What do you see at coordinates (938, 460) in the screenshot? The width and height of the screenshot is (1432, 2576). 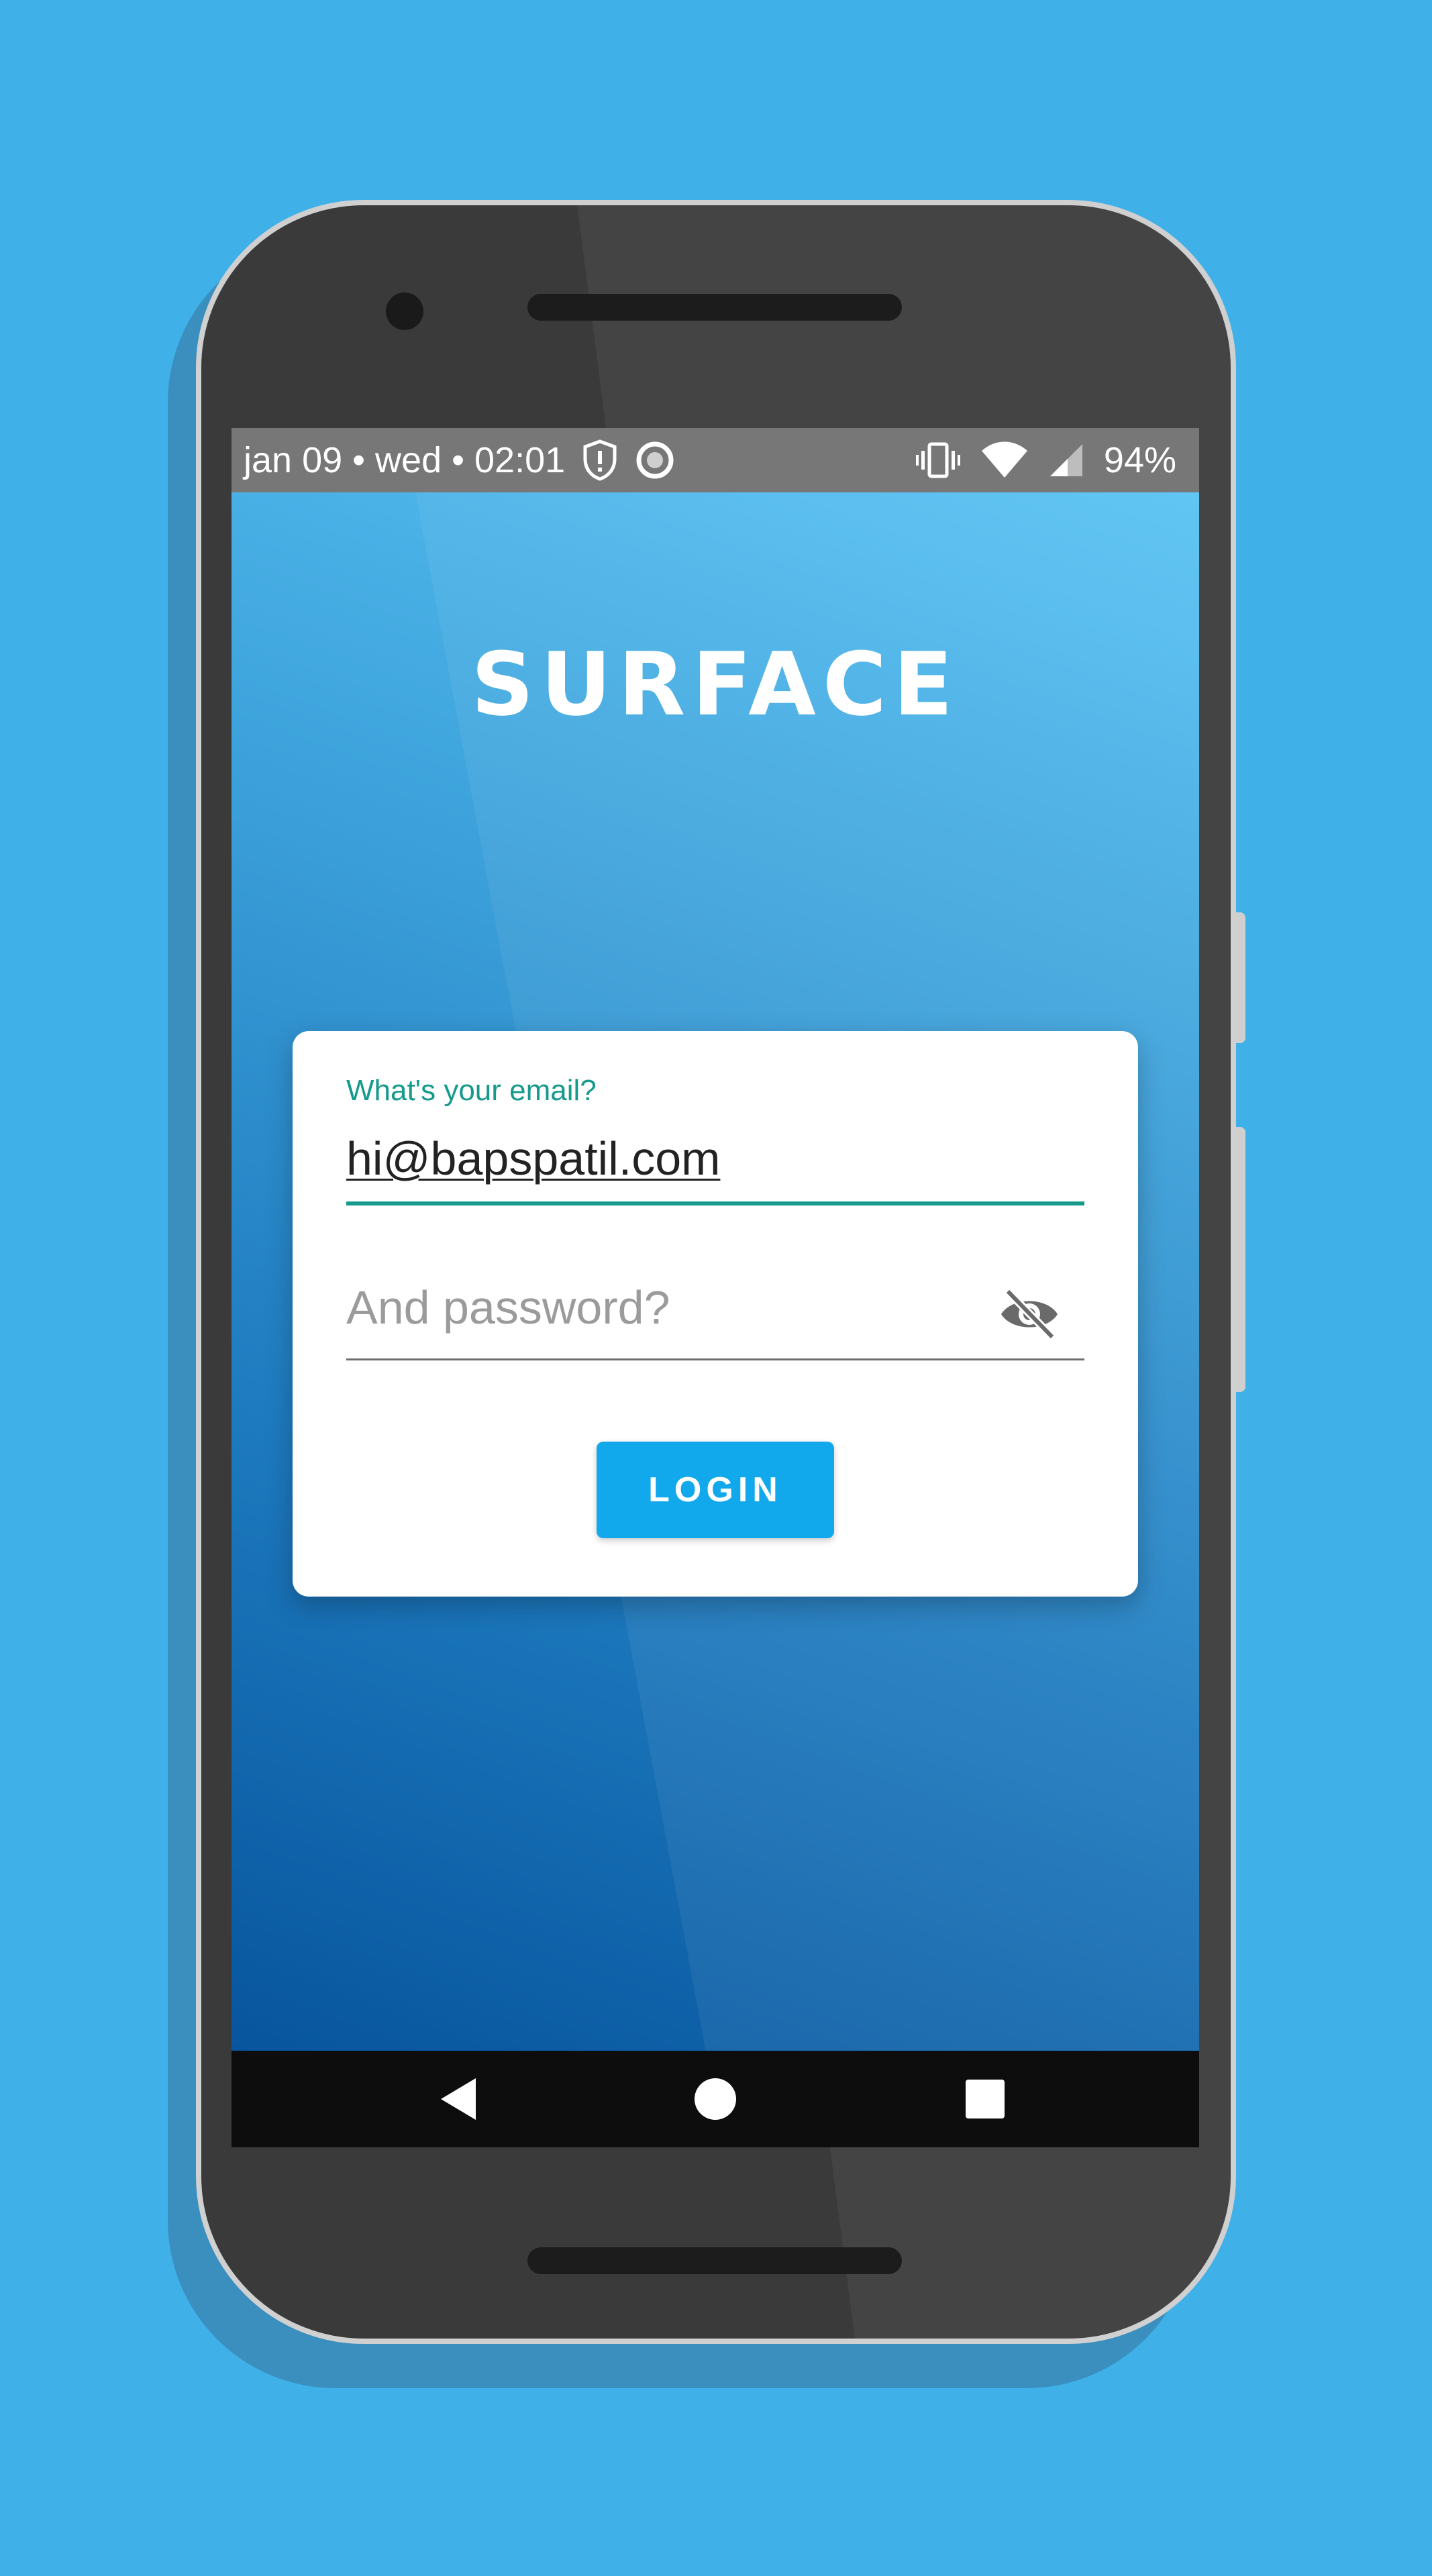 I see `vibrate-icon` at bounding box center [938, 460].